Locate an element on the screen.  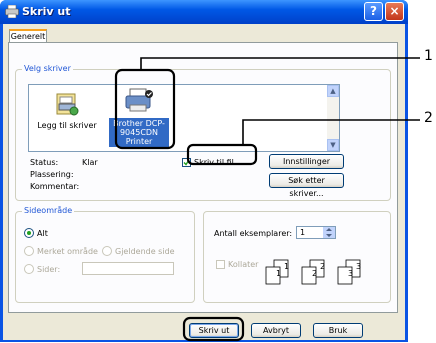
callout-highlight-print-button is located at coordinates (213, 329).